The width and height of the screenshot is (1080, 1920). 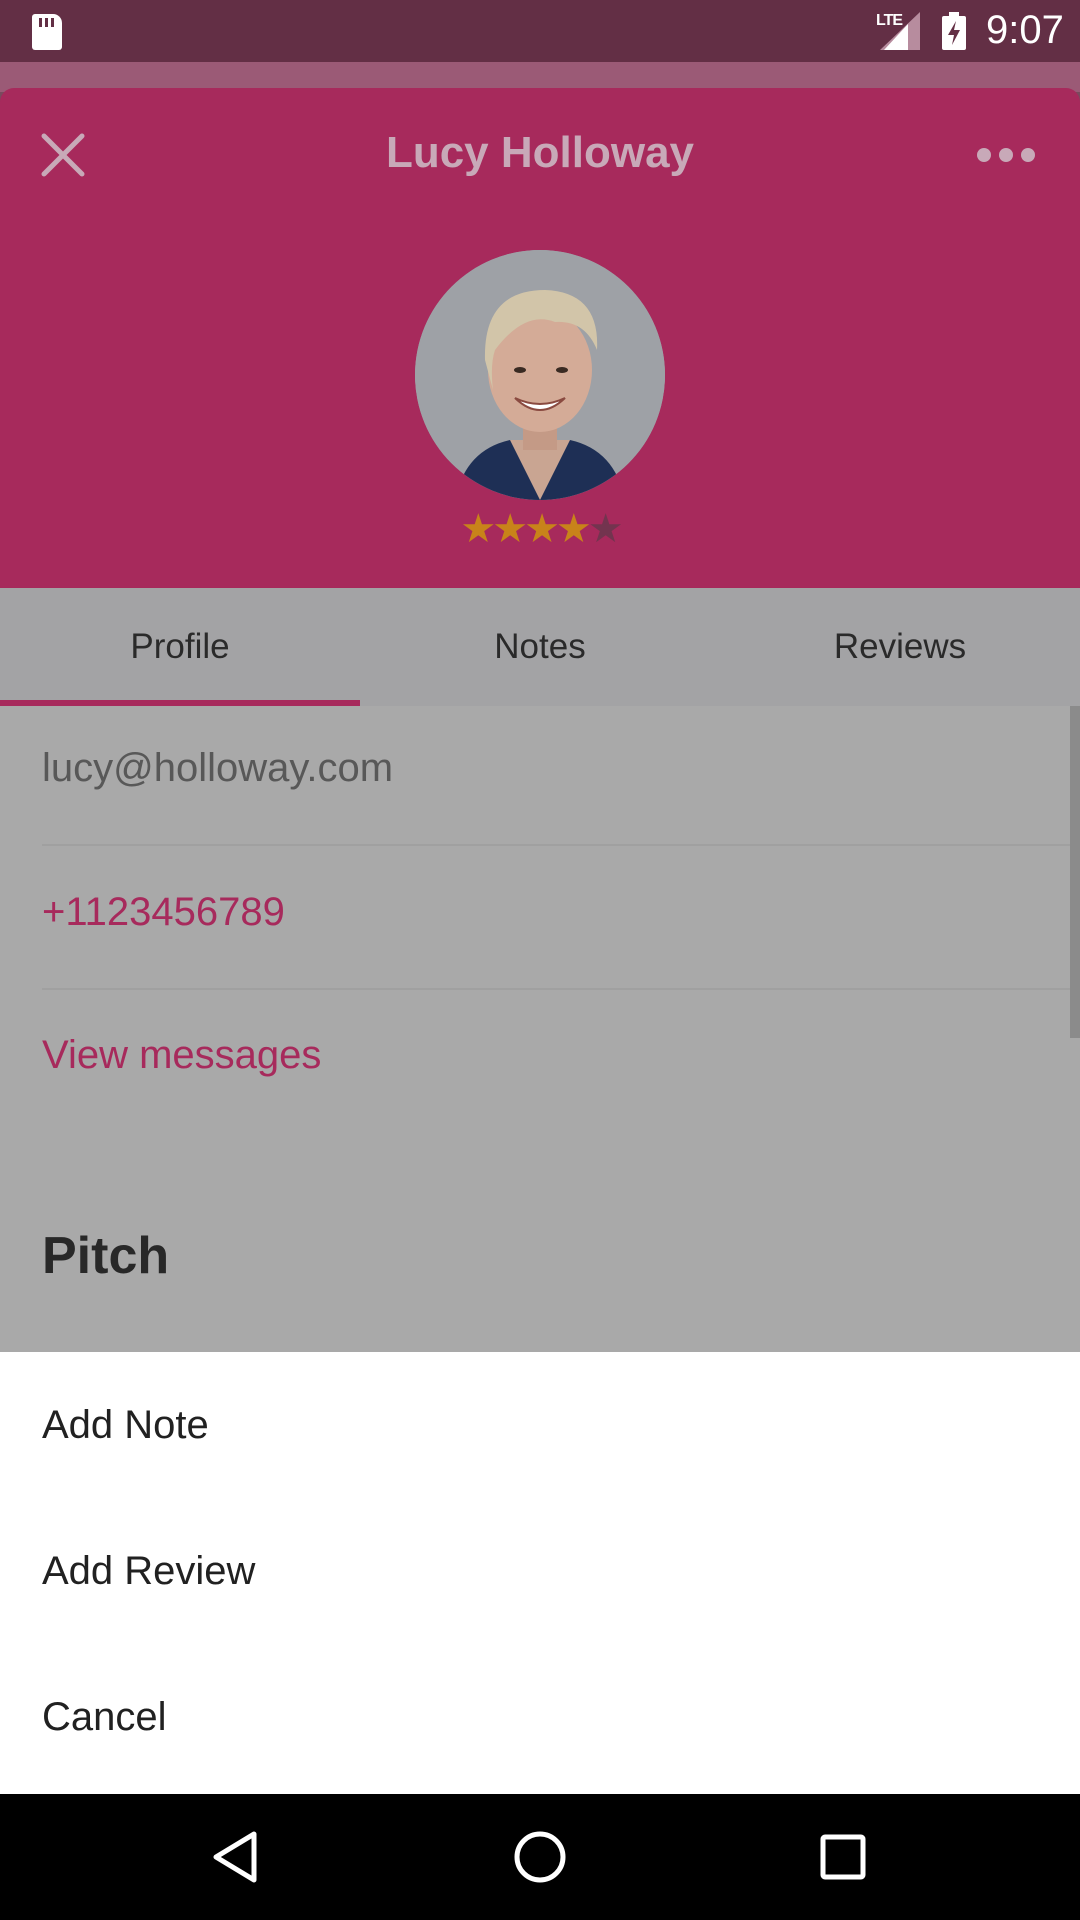 What do you see at coordinates (235, 1857) in the screenshot?
I see `back-icon` at bounding box center [235, 1857].